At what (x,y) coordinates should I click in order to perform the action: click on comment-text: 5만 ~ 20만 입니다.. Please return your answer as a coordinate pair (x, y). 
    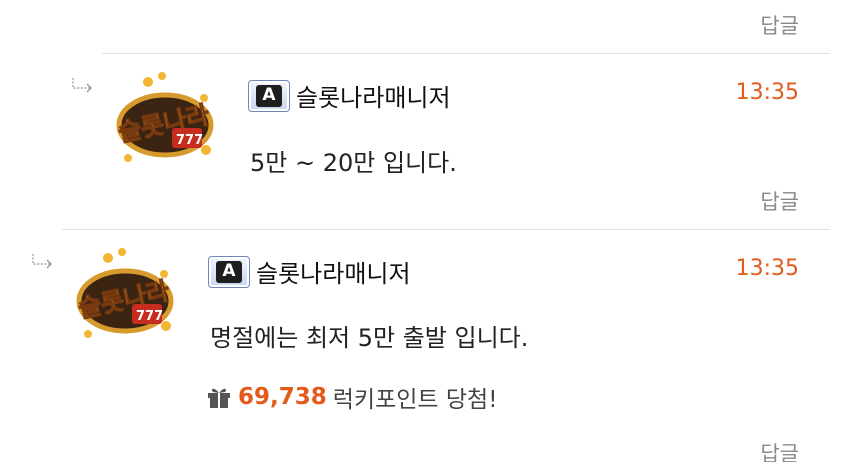
    Looking at the image, I should click on (353, 163).